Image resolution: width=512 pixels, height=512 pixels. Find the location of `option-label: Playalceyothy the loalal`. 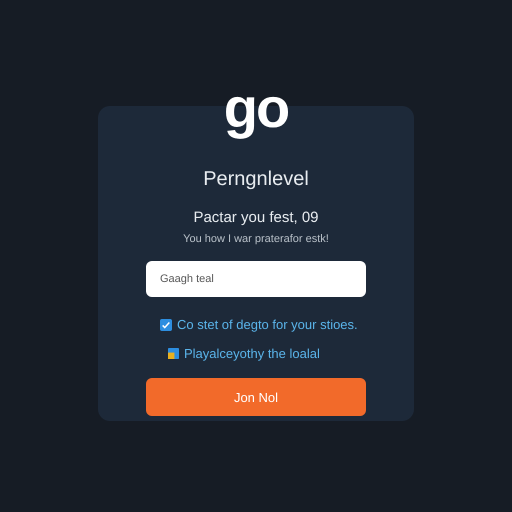

option-label: Playalceyothy the loalal is located at coordinates (252, 353).